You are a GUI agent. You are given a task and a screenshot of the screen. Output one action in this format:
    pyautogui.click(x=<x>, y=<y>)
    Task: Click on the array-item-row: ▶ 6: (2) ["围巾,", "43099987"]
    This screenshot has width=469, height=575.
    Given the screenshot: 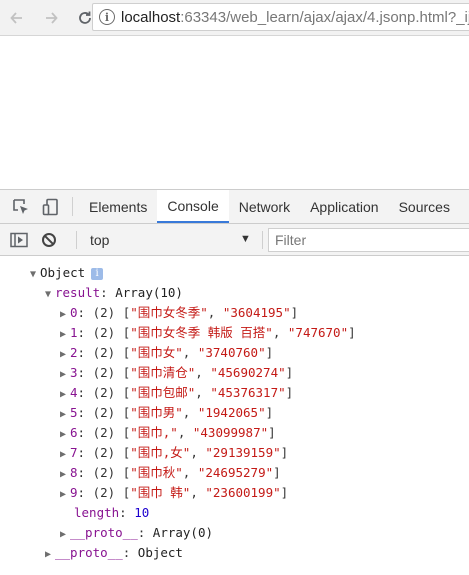 What is the action you would take?
    pyautogui.click(x=168, y=433)
    